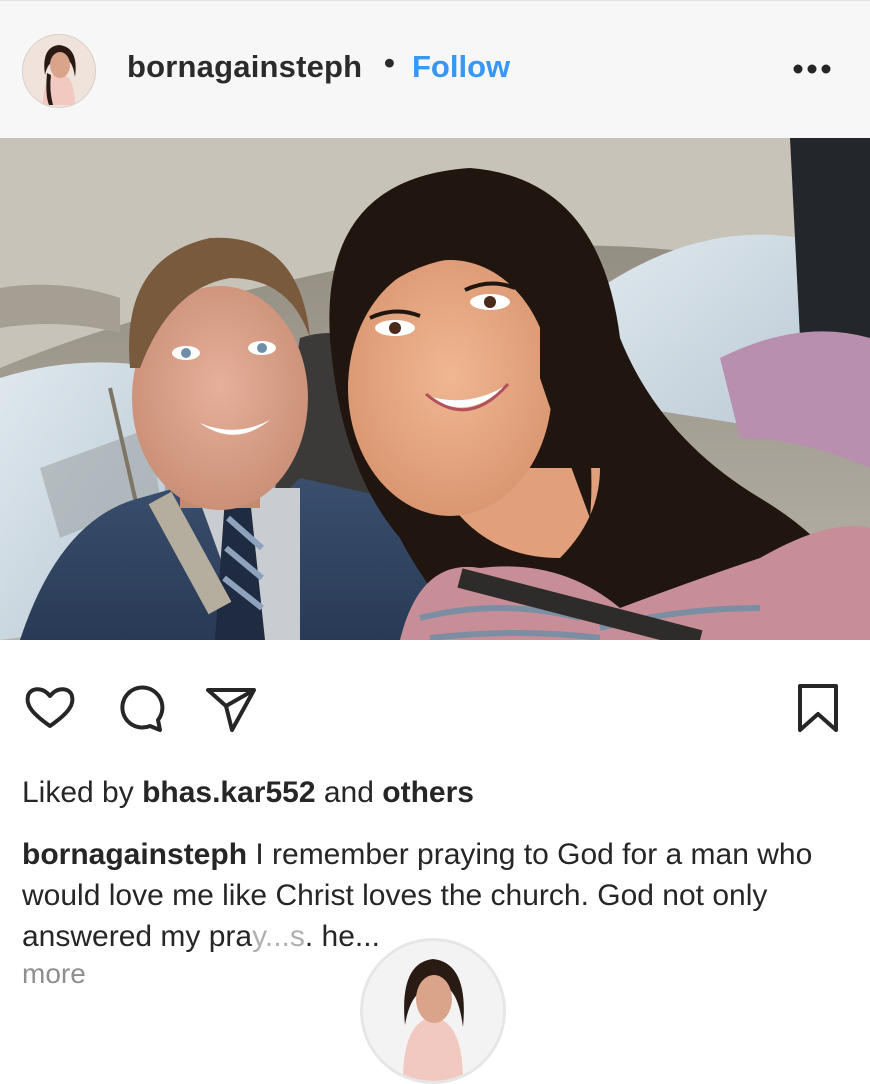 This screenshot has width=870, height=1084. What do you see at coordinates (435, 710) in the screenshot?
I see `action-bar` at bounding box center [435, 710].